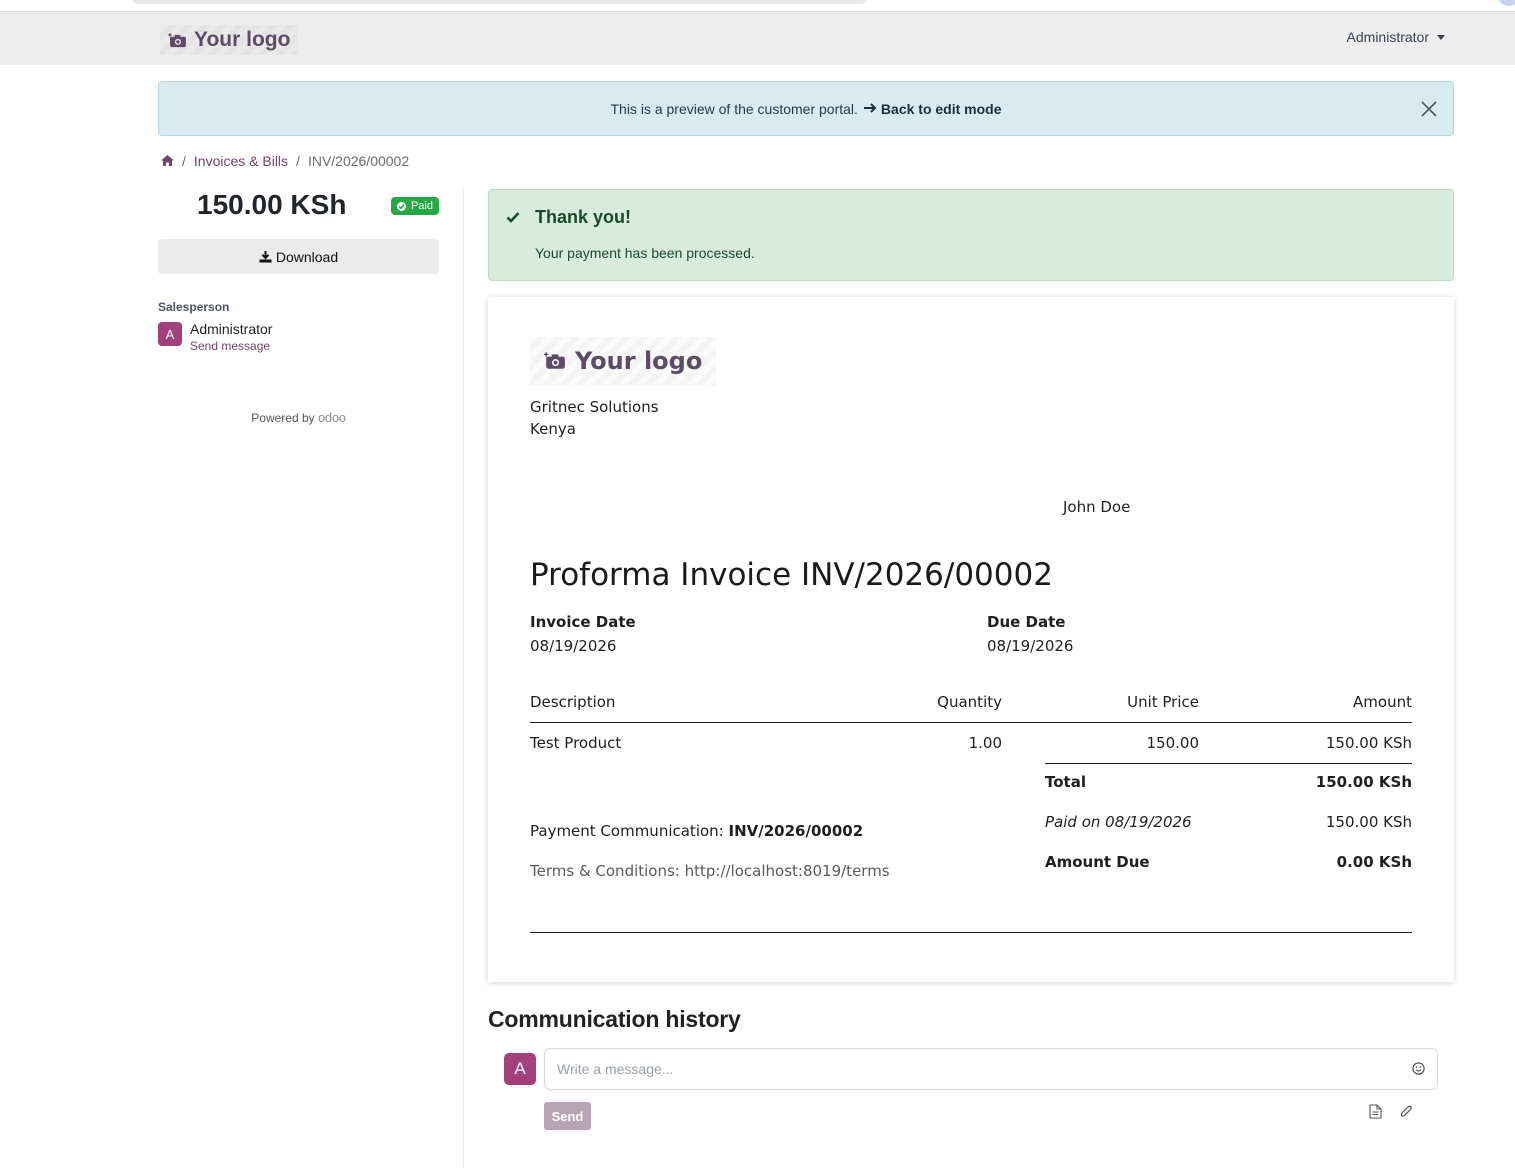 The height and width of the screenshot is (1168, 1515). What do you see at coordinates (1228, 763) in the screenshot?
I see `totals-divider` at bounding box center [1228, 763].